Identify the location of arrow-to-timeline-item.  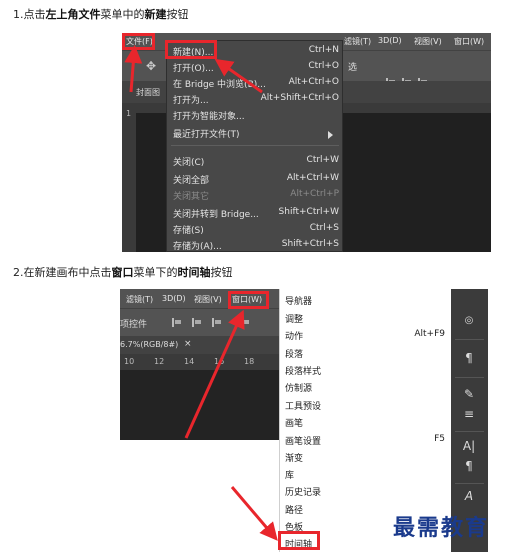
(254, 513).